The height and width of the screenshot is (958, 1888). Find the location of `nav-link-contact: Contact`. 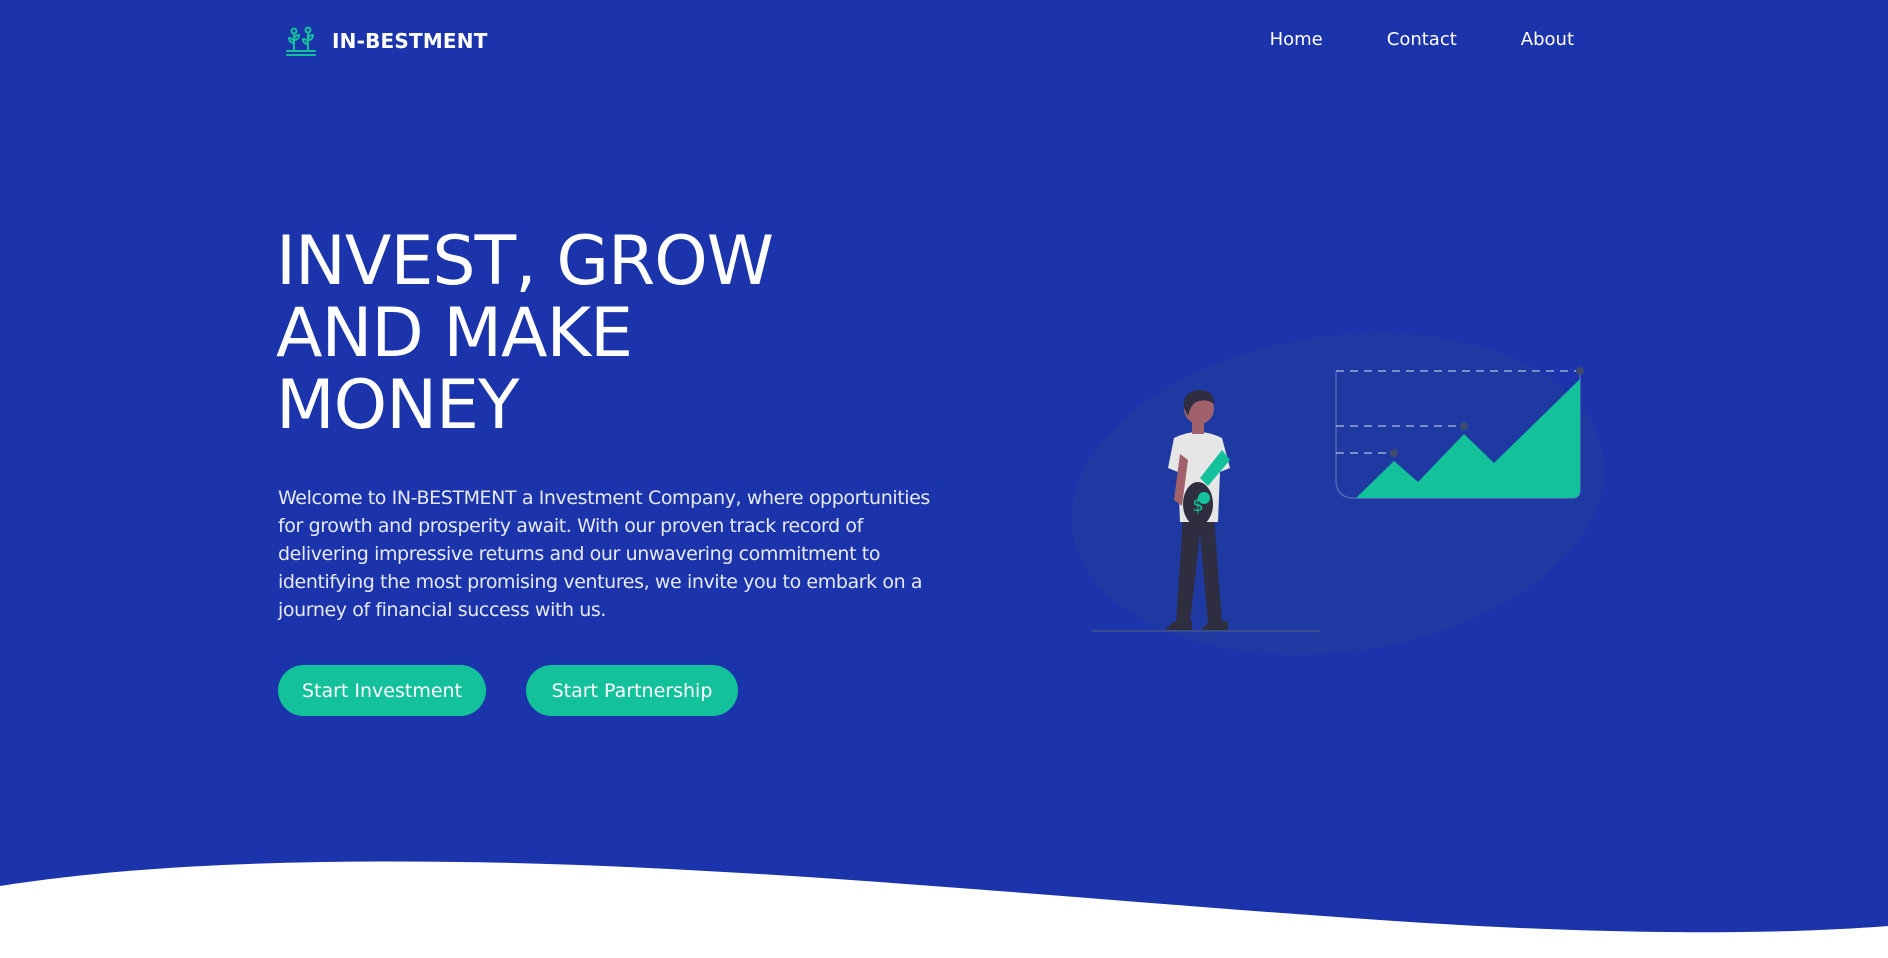

nav-link-contact: Contact is located at coordinates (1422, 39).